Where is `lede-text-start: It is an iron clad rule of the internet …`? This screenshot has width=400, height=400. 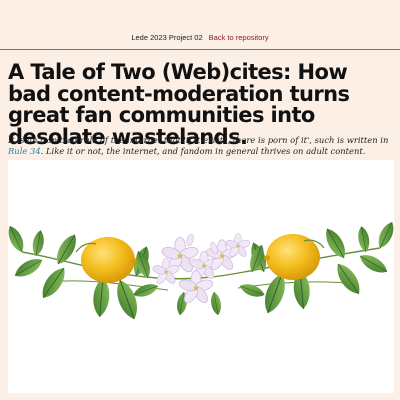 lede-text-start: It is an iron clad rule of the internet … is located at coordinates (198, 140).